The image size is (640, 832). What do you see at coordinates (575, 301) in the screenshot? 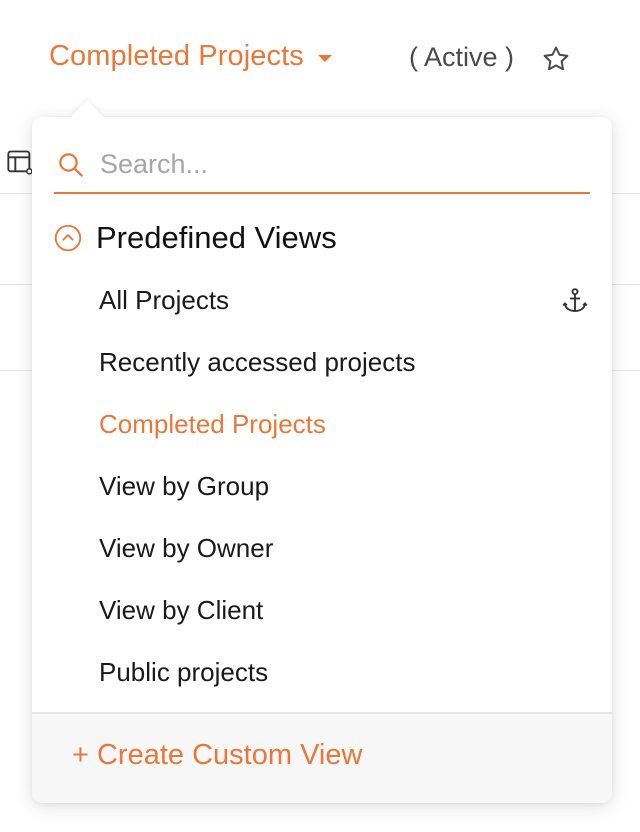
I see `anchor-icon` at bounding box center [575, 301].